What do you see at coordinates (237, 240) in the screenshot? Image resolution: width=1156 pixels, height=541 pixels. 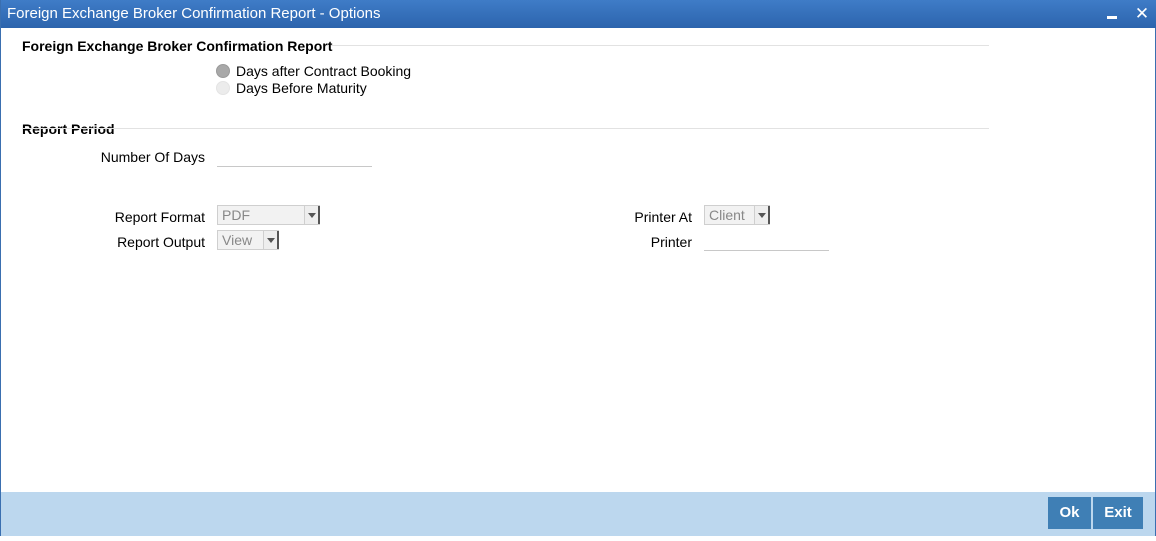 I see `report-output-value: View` at bounding box center [237, 240].